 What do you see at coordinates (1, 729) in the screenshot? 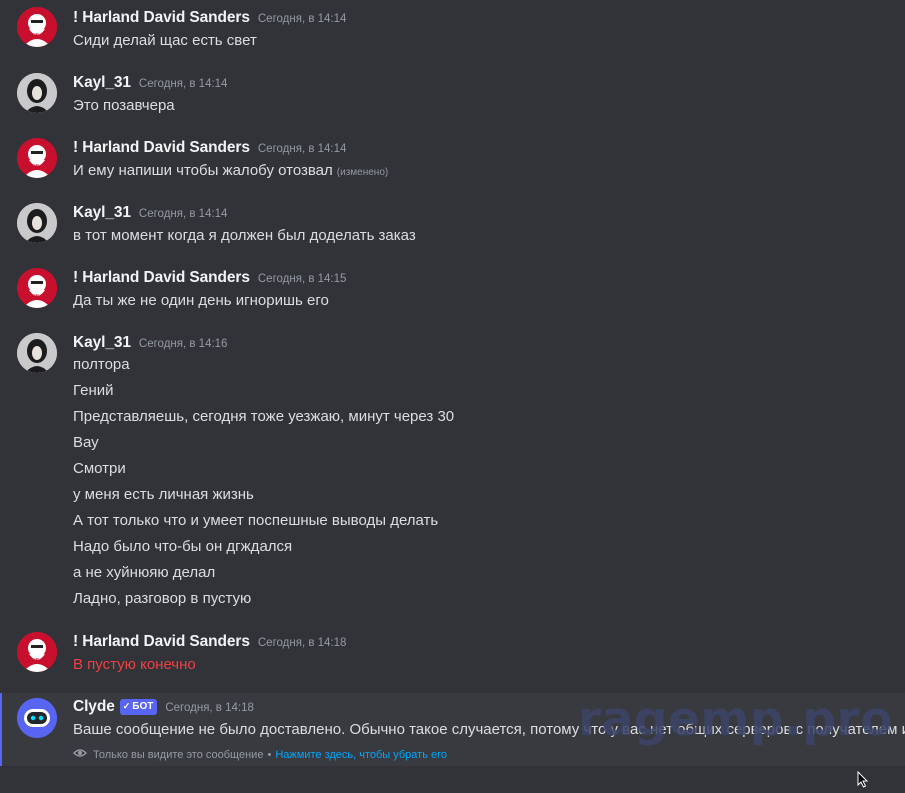
I see `ephemeral-accent-bar` at bounding box center [1, 729].